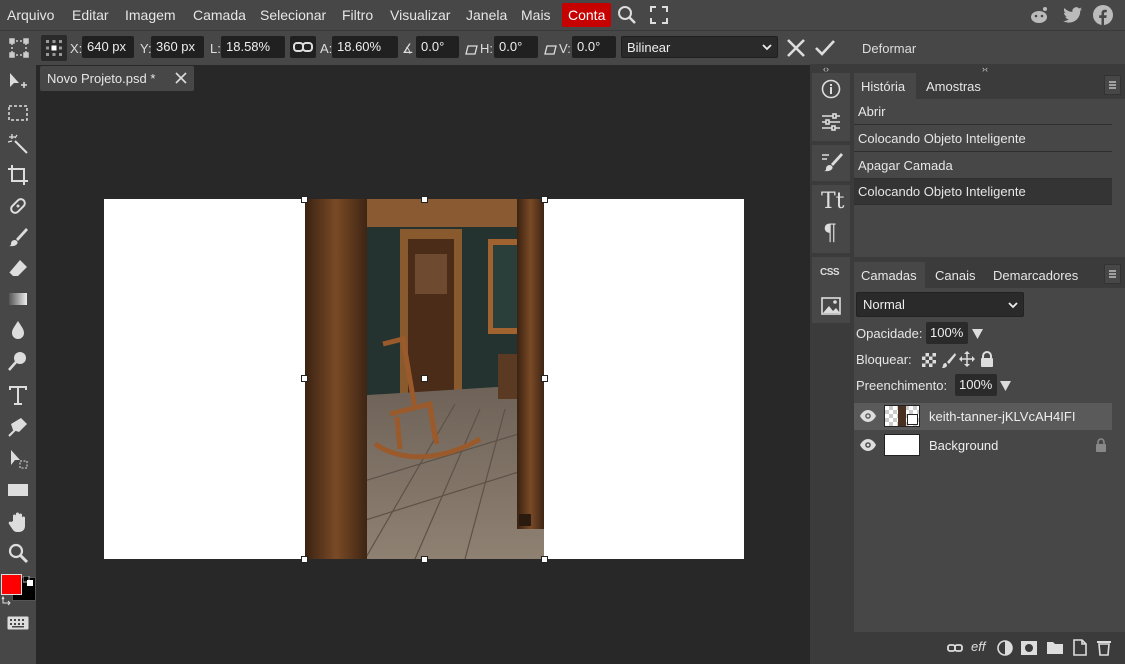  Describe the element at coordinates (544, 199) in the screenshot. I see `transform-handle-top-right` at that location.